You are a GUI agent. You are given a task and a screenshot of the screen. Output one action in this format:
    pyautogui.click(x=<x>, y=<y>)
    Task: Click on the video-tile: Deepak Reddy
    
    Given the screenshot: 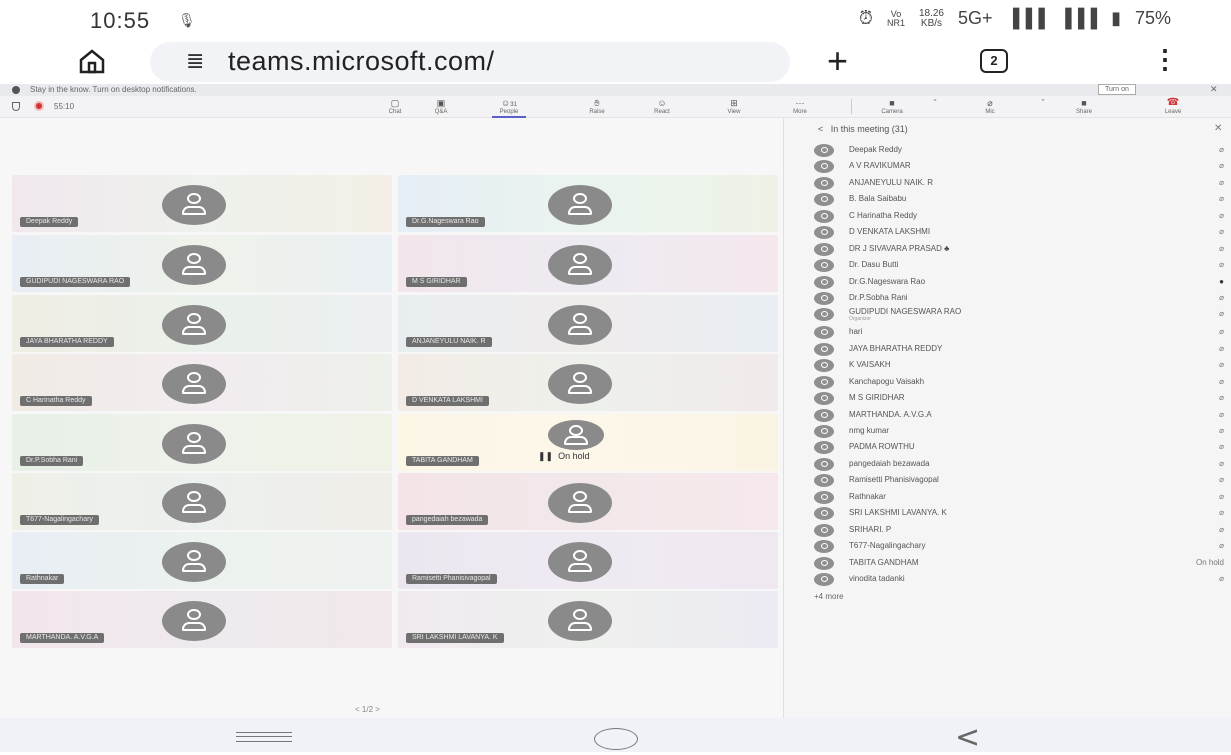 What is the action you would take?
    pyautogui.click(x=202, y=203)
    